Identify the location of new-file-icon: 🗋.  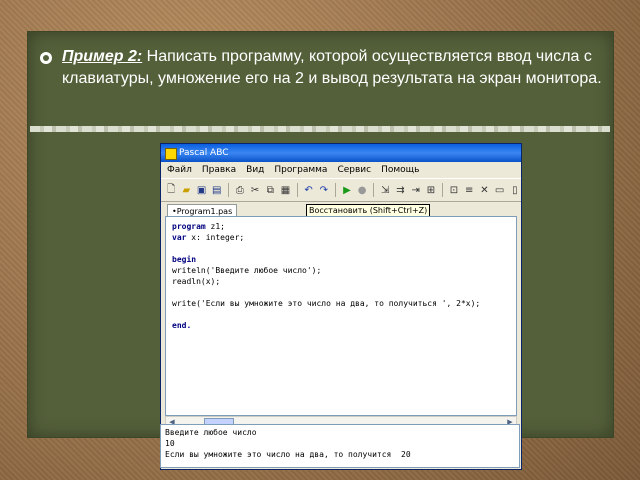
(171, 190).